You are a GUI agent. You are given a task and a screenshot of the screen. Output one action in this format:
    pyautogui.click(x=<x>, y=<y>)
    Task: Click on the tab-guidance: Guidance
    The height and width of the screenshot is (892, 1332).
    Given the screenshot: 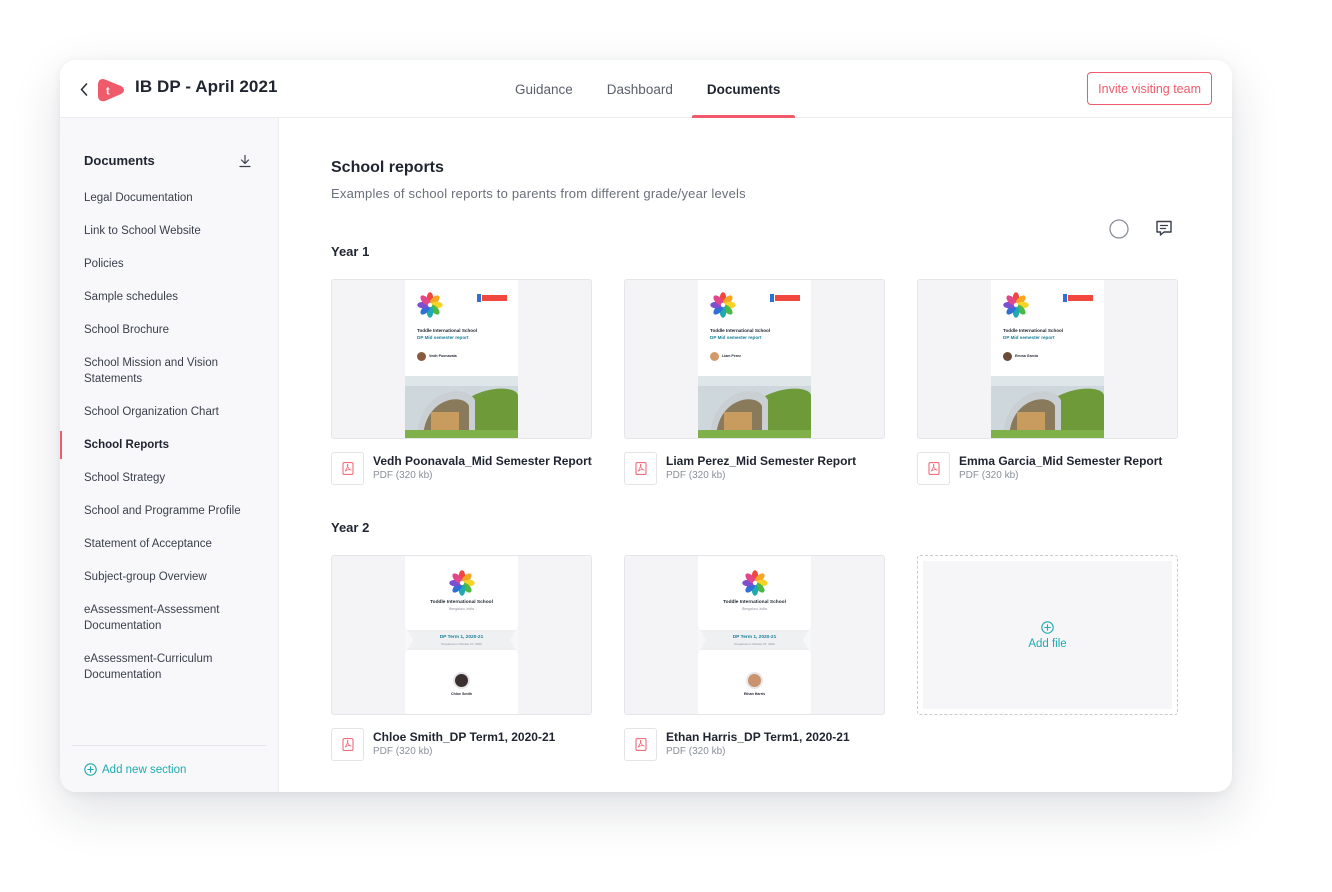 What is the action you would take?
    pyautogui.click(x=544, y=89)
    